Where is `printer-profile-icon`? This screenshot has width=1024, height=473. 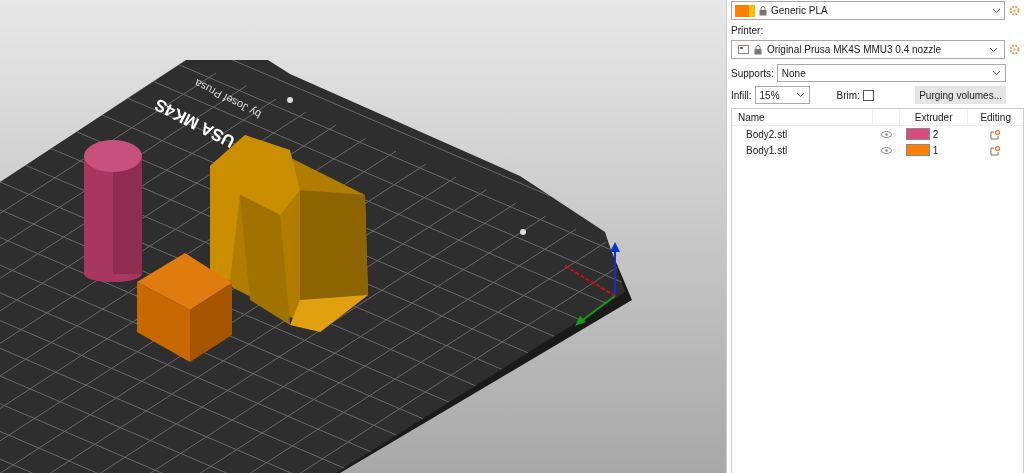
printer-profile-icon is located at coordinates (743, 49).